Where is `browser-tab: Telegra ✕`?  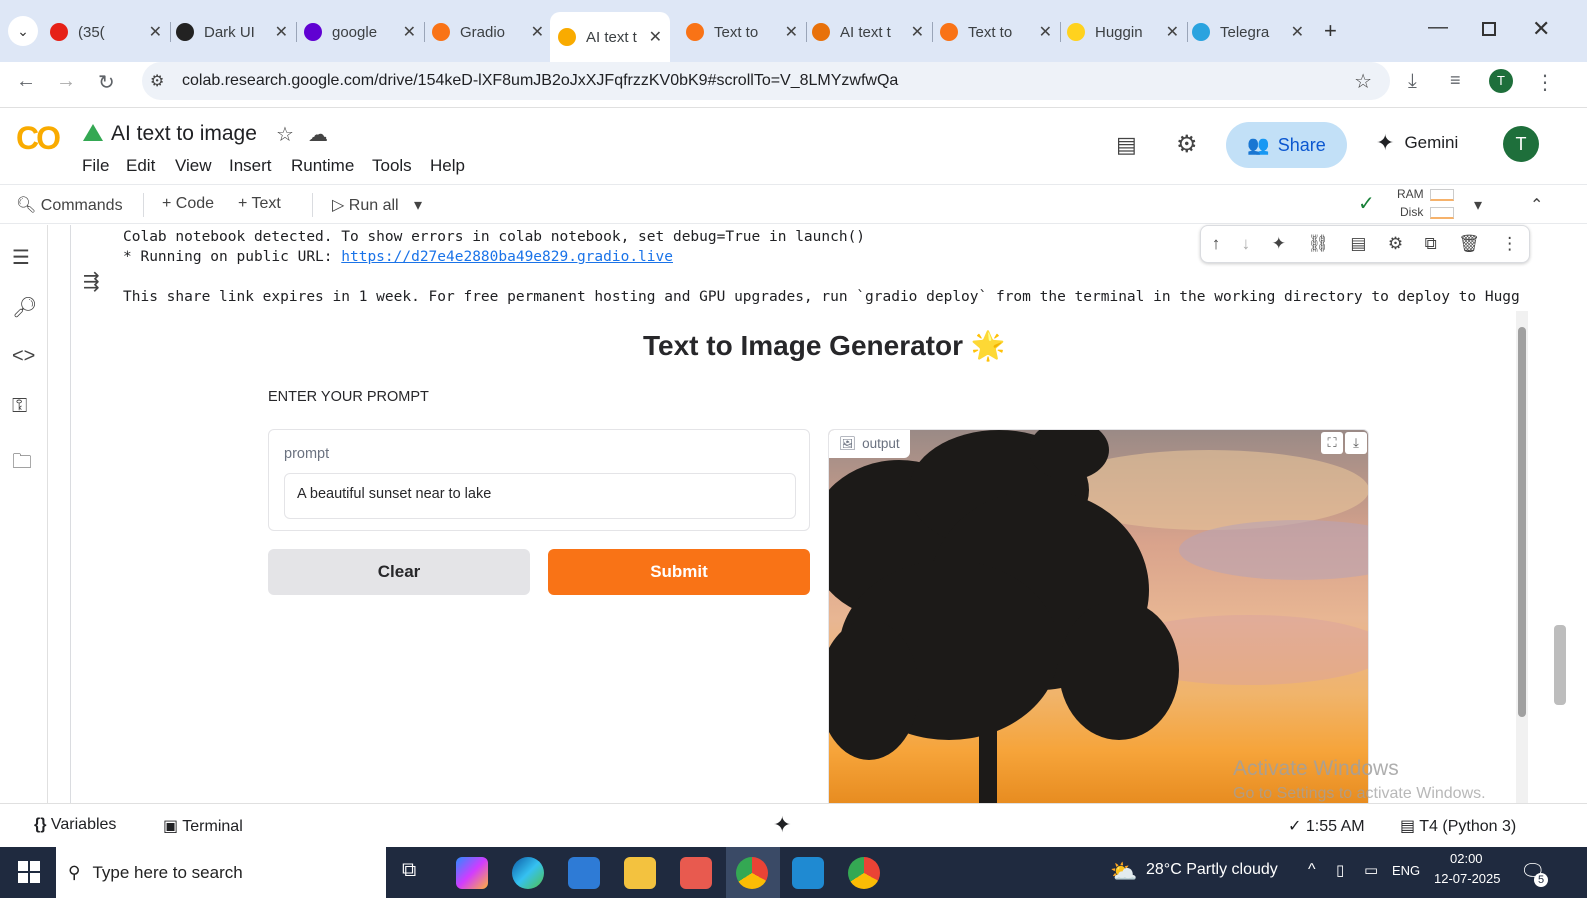 browser-tab: Telegra ✕ is located at coordinates (1248, 32).